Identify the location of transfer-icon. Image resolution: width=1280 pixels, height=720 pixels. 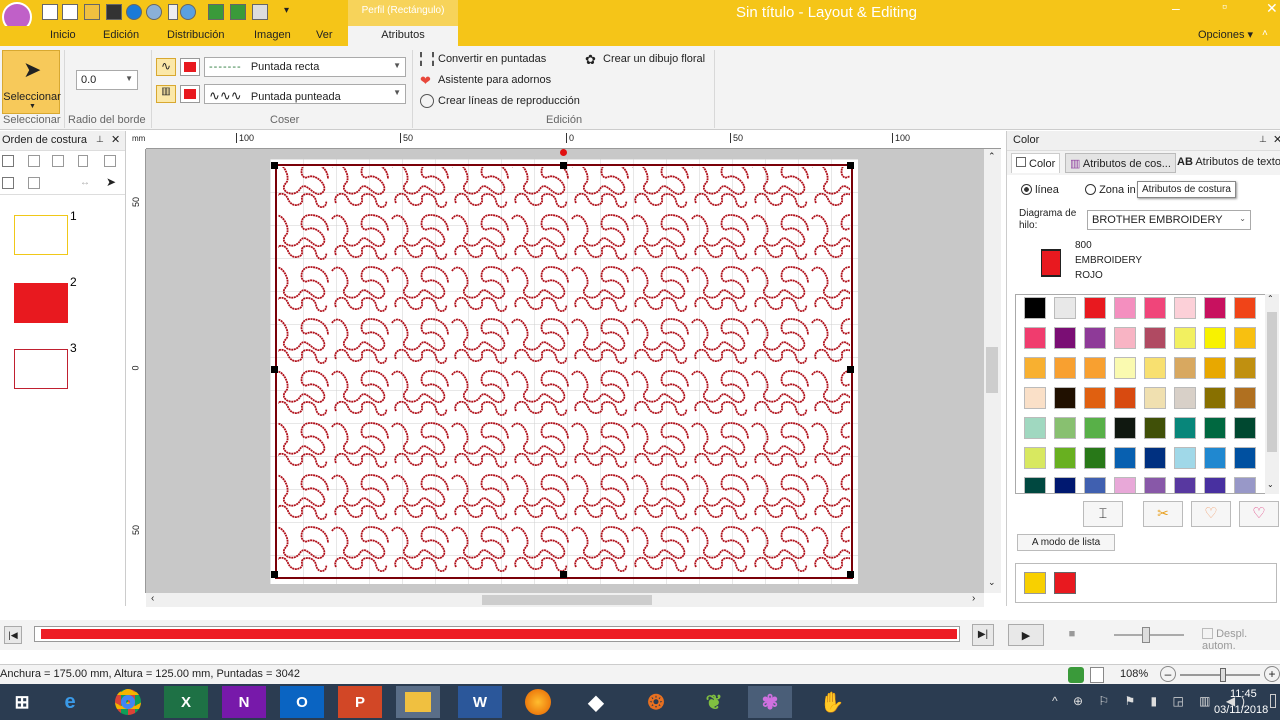
(134, 12).